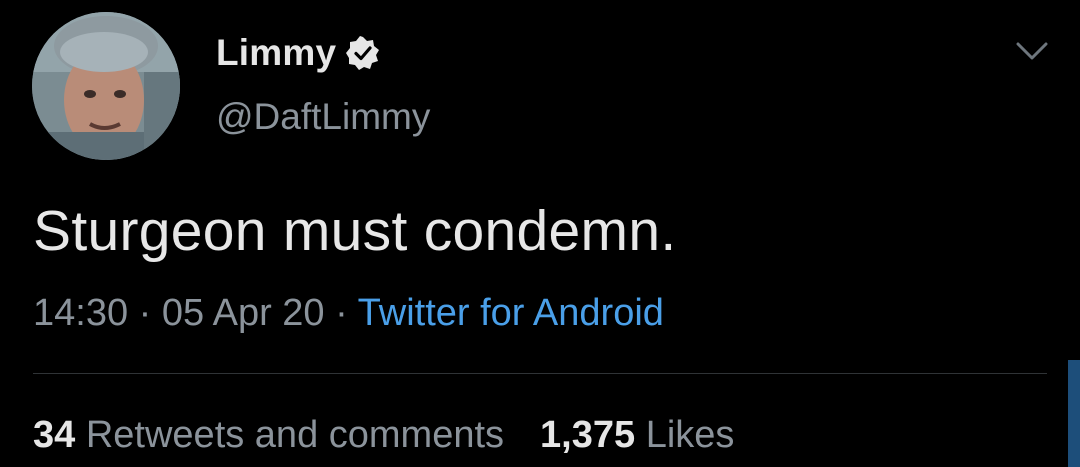 The height and width of the screenshot is (467, 1080). I want to click on avatar-photo, so click(106, 86).